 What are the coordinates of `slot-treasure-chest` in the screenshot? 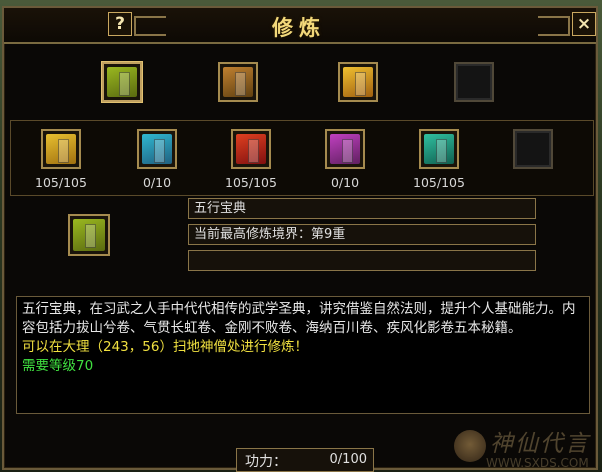 It's located at (238, 82).